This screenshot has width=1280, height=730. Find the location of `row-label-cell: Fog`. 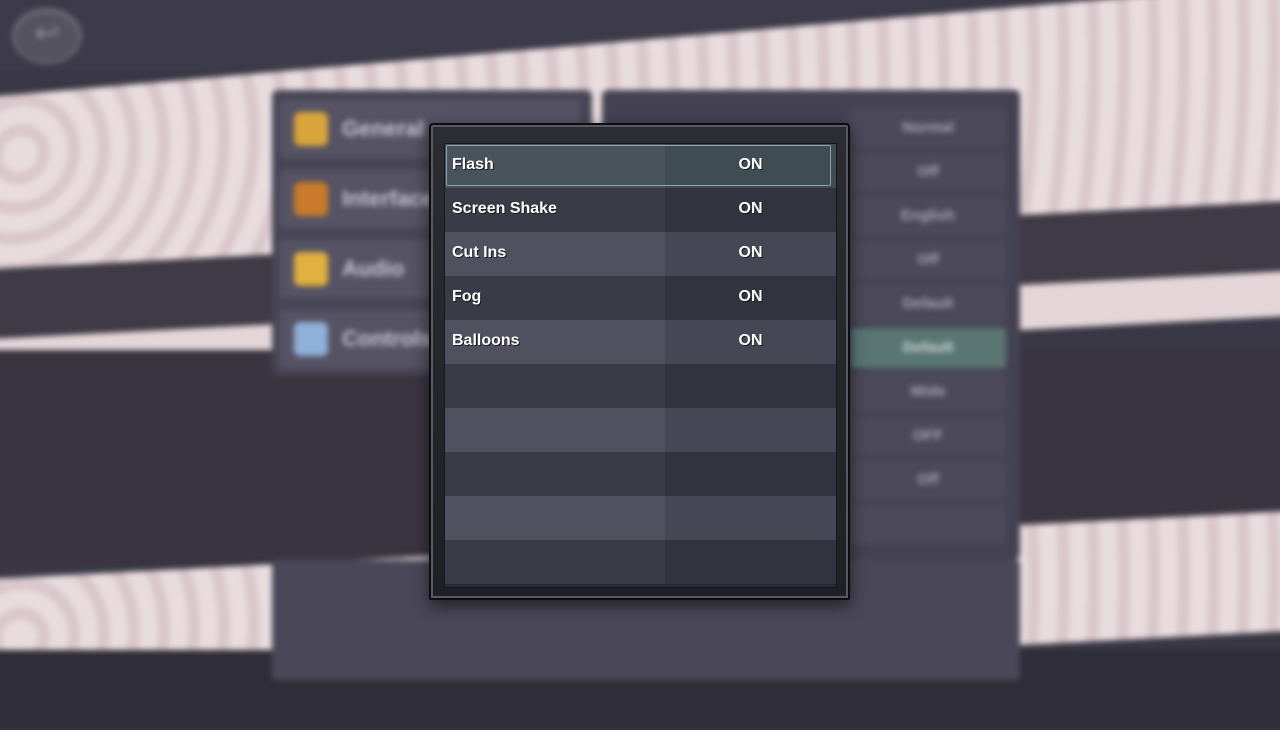

row-label-cell: Fog is located at coordinates (555, 298).